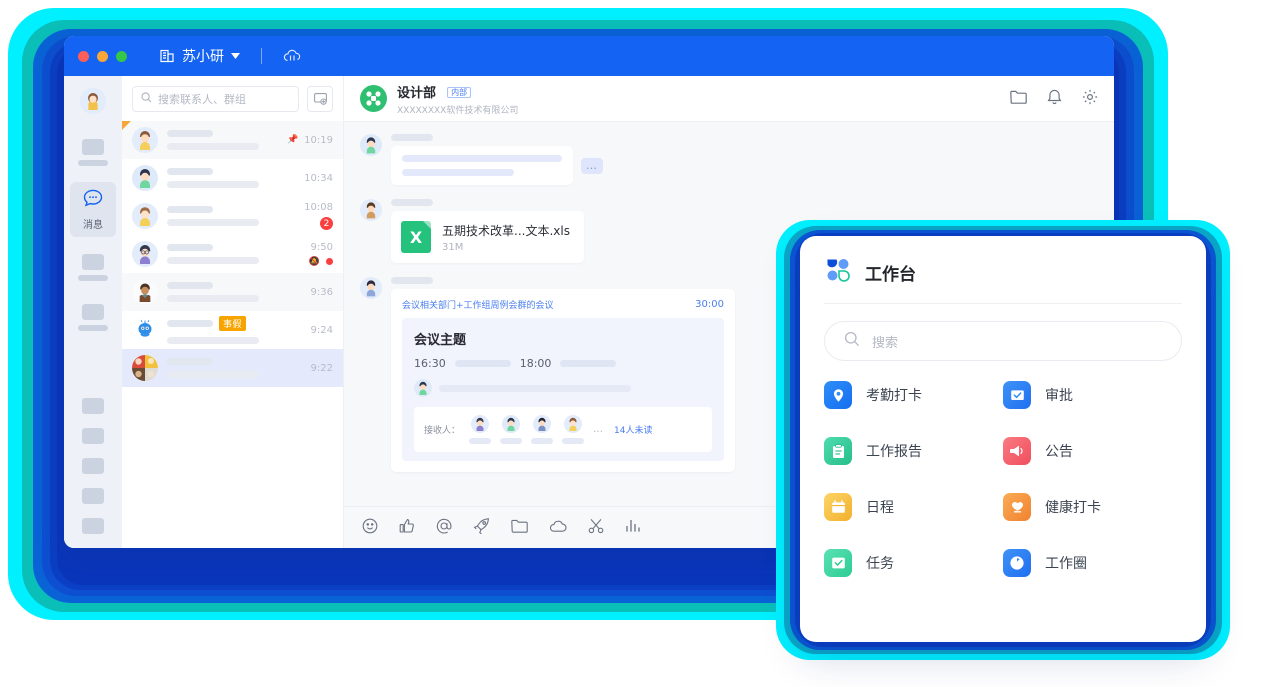  I want to click on workbench-app-attendance: 考勤打卡, so click(913, 395).